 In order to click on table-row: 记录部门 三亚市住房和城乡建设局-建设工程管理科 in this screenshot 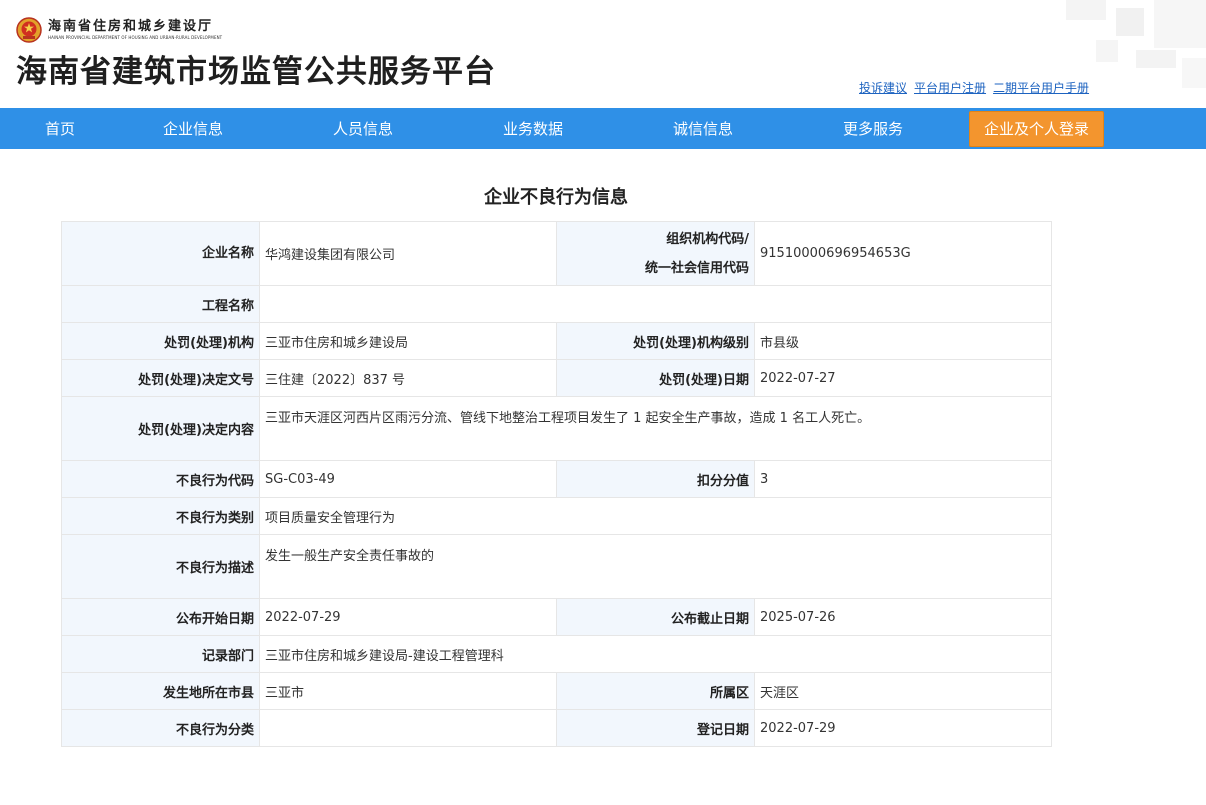, I will do `click(556, 654)`.